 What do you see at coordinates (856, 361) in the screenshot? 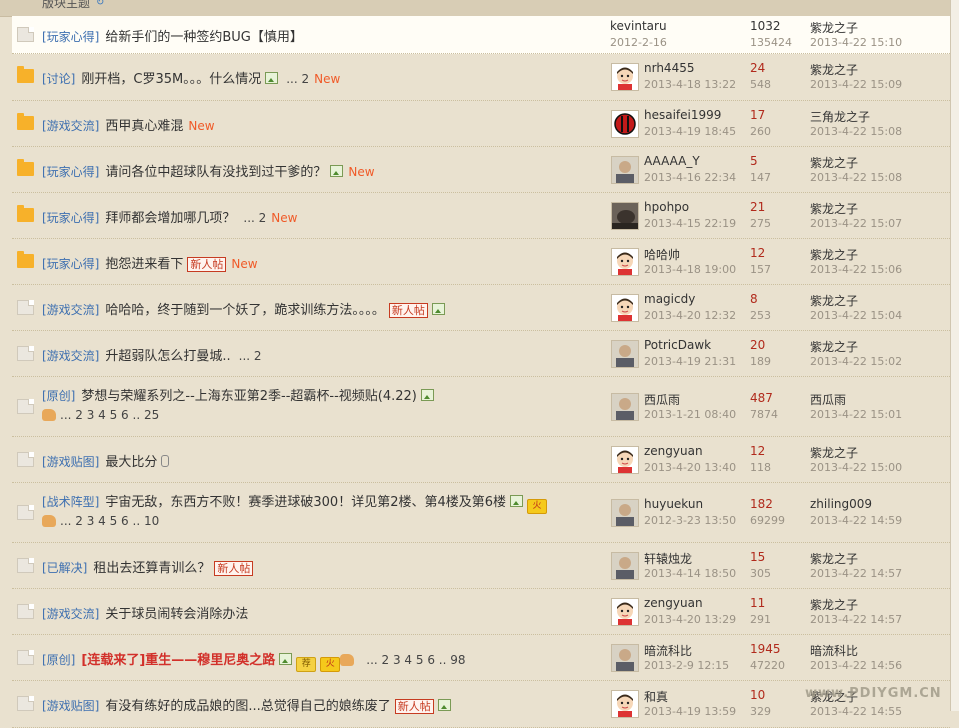
I see `last-post-time: 2013-4-22 15:02` at bounding box center [856, 361].